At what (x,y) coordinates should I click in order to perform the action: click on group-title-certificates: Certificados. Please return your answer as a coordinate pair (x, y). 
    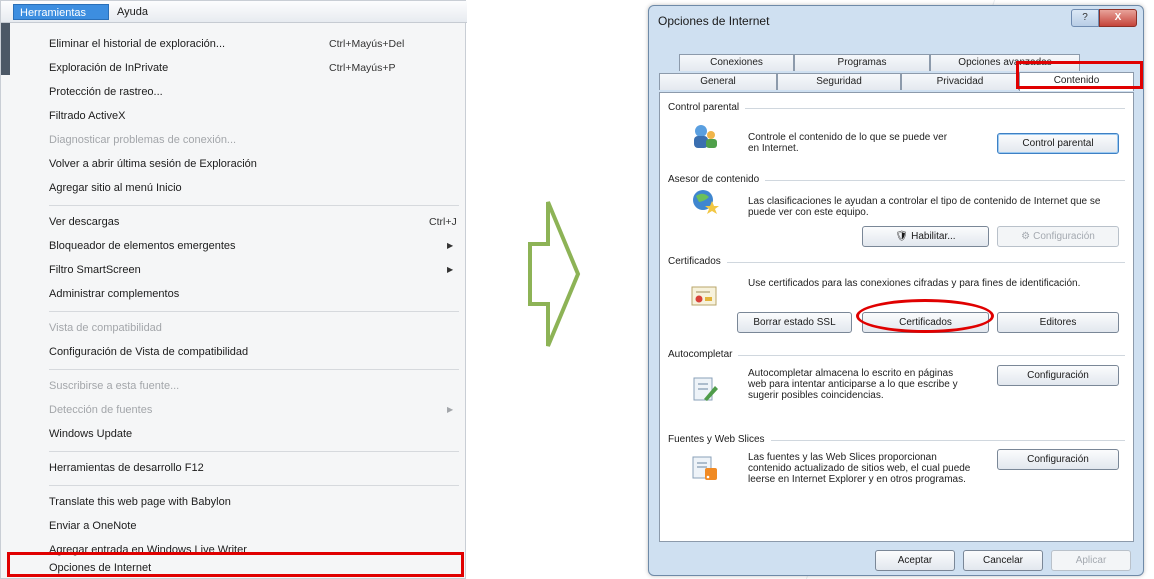
    Looking at the image, I should click on (697, 261).